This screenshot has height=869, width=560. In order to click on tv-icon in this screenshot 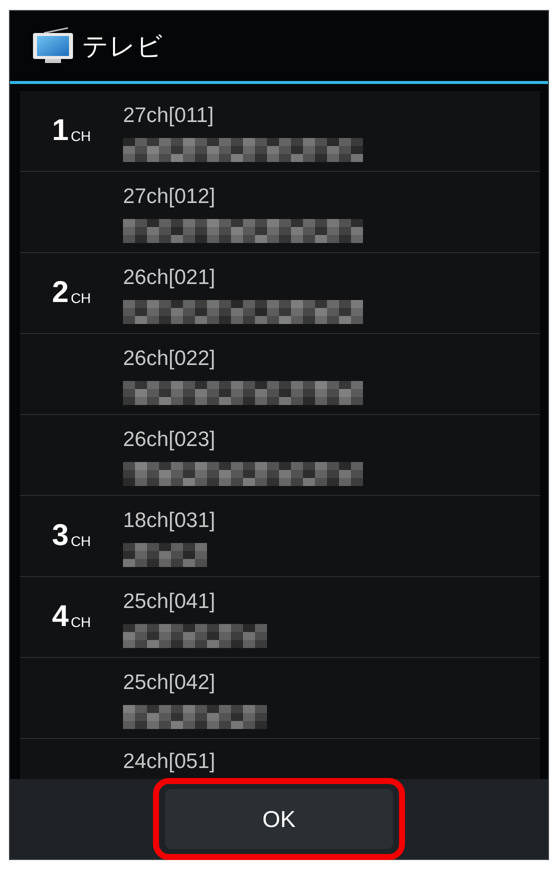, I will do `click(53, 46)`.